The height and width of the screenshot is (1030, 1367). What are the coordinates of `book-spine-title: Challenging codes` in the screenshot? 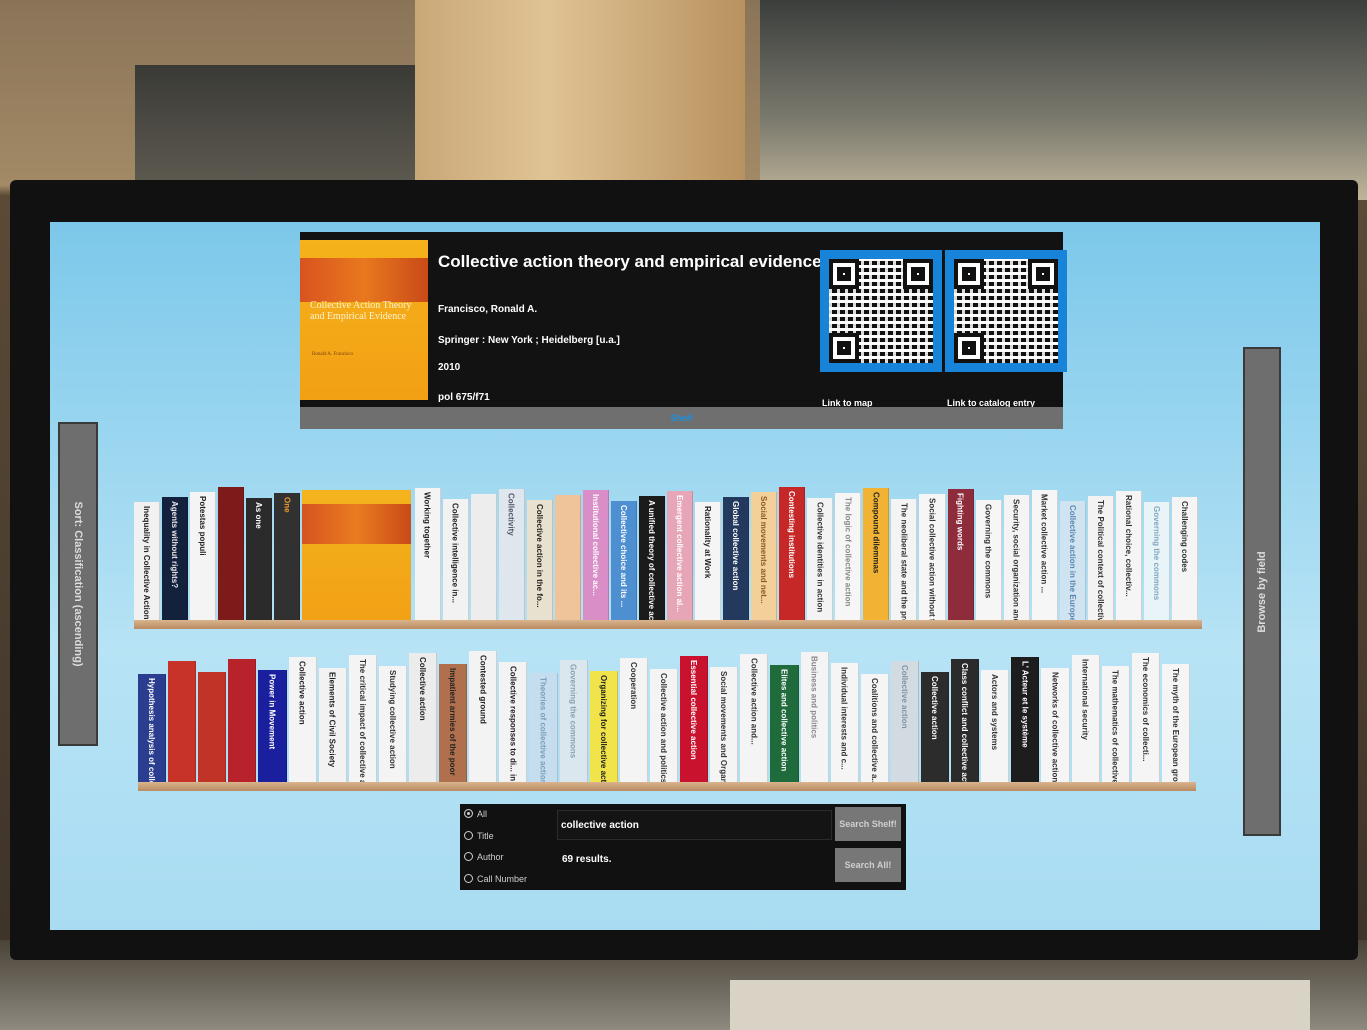 It's located at (1184, 537).